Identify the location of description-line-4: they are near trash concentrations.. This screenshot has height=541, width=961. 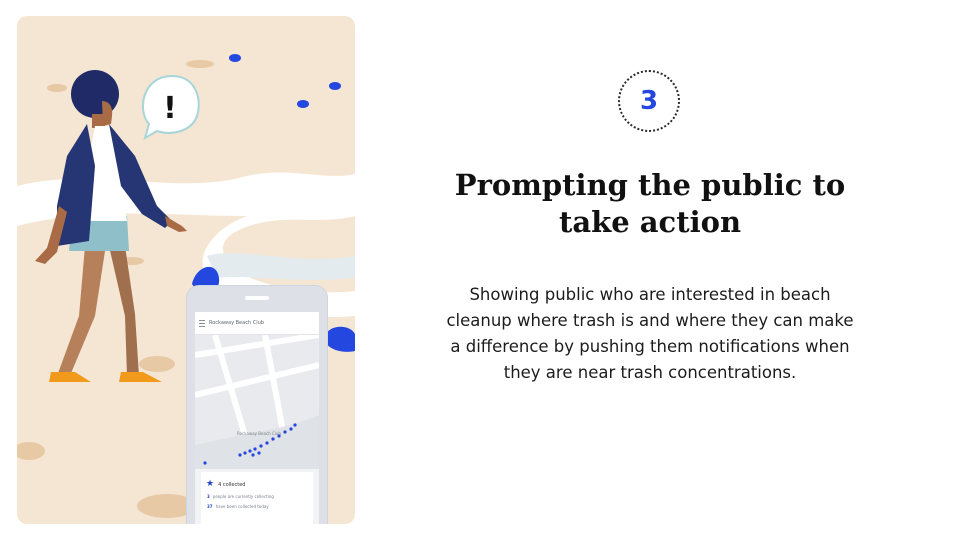
(650, 372).